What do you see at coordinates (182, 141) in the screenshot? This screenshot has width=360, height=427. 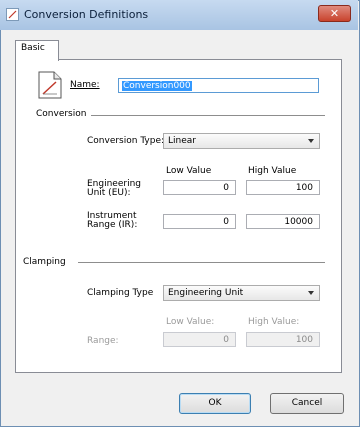 I see `conversion-type-value: Linear` at bounding box center [182, 141].